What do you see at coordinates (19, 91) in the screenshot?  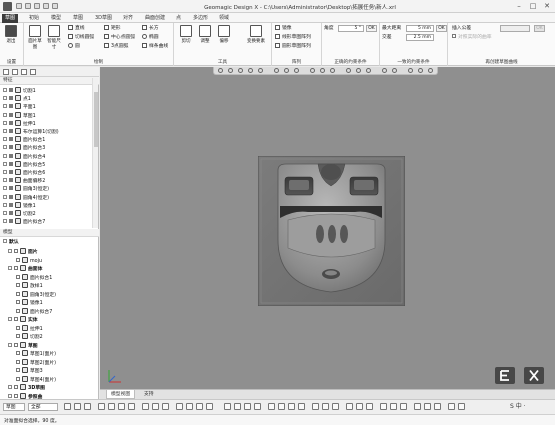 I see `feature-tree-item: 切割1` at bounding box center [19, 91].